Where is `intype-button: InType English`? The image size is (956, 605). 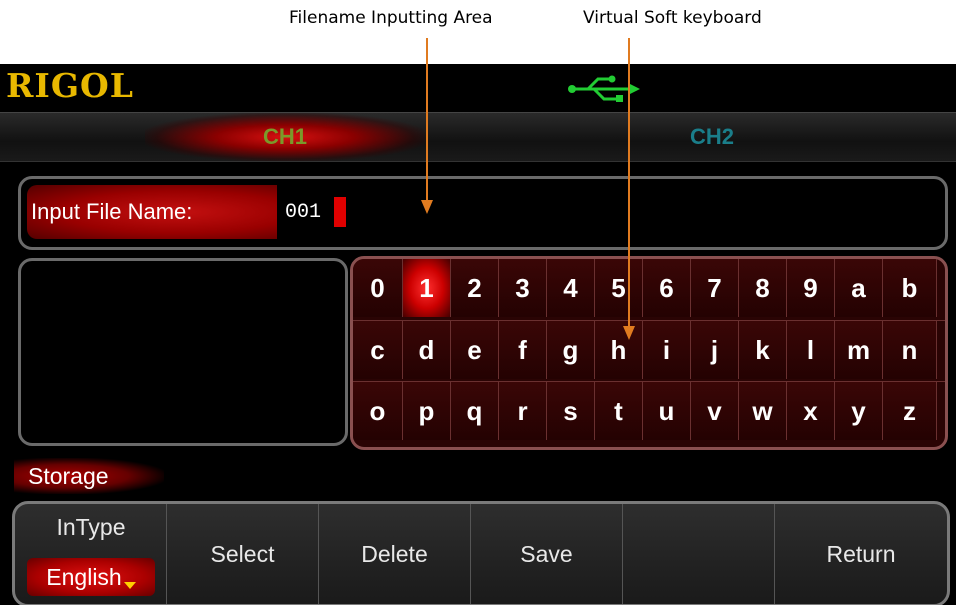 intype-button: InType English is located at coordinates (91, 554).